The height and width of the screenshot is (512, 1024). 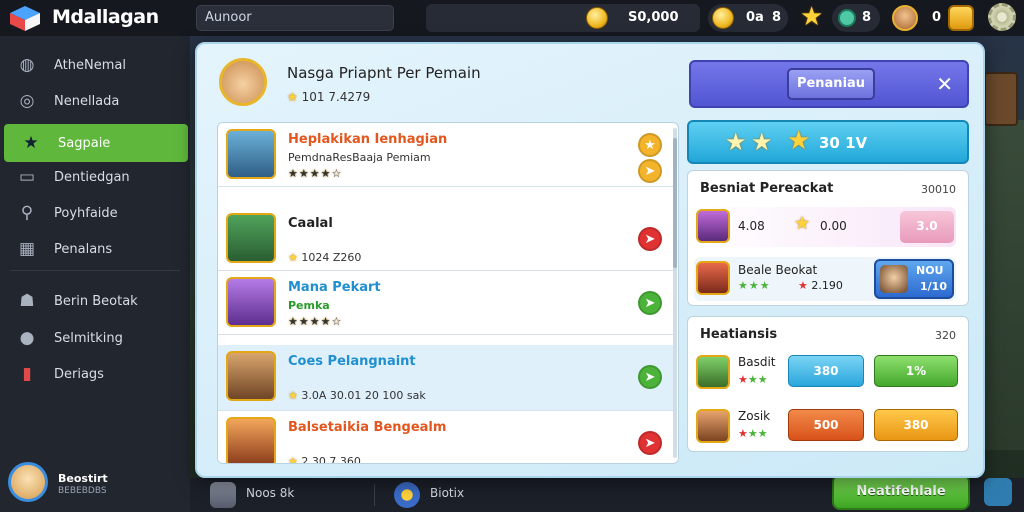 What do you see at coordinates (446, 239) in the screenshot?
I see `list-item: Caalal ★ 1024 Z260 ➤` at bounding box center [446, 239].